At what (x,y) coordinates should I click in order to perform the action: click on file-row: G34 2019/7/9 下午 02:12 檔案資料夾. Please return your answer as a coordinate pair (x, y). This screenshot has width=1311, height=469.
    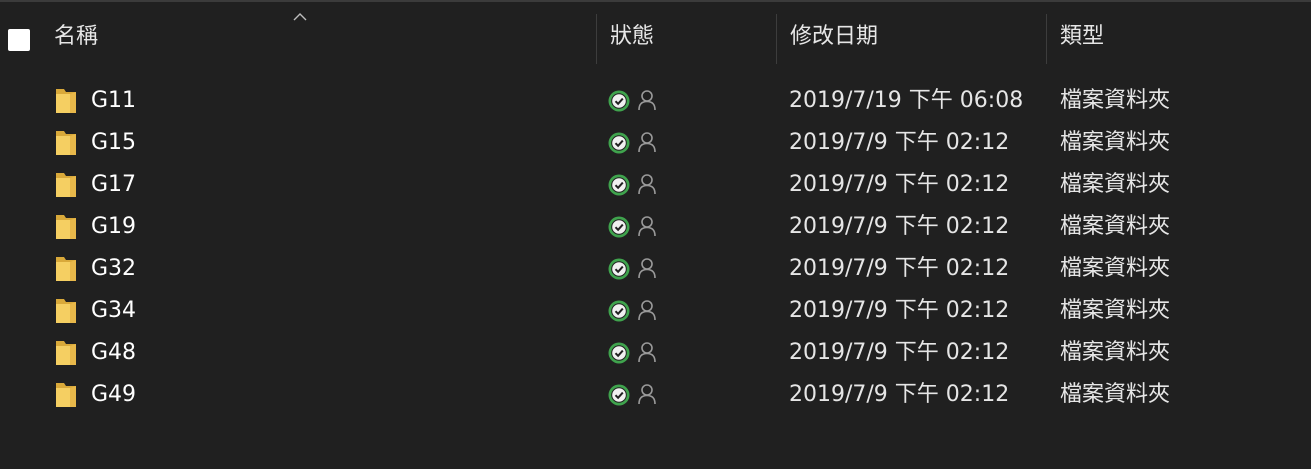
    Looking at the image, I should click on (655, 311).